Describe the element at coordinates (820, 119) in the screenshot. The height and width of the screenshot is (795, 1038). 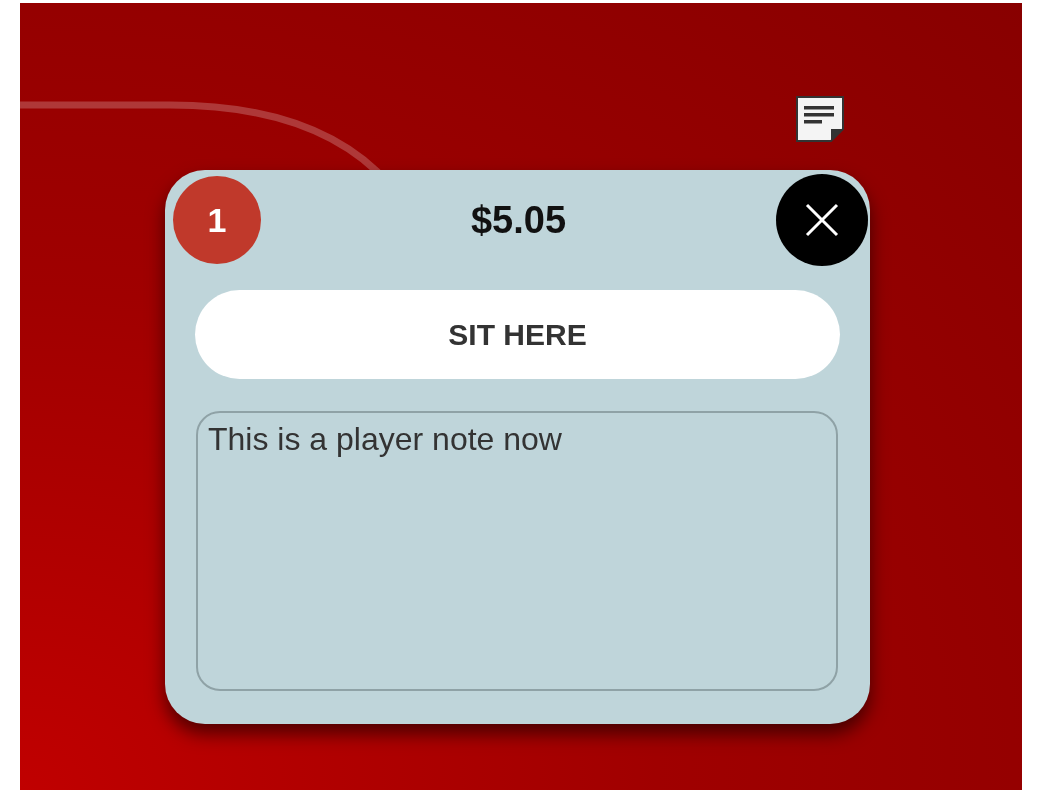
I see `note-icon` at that location.